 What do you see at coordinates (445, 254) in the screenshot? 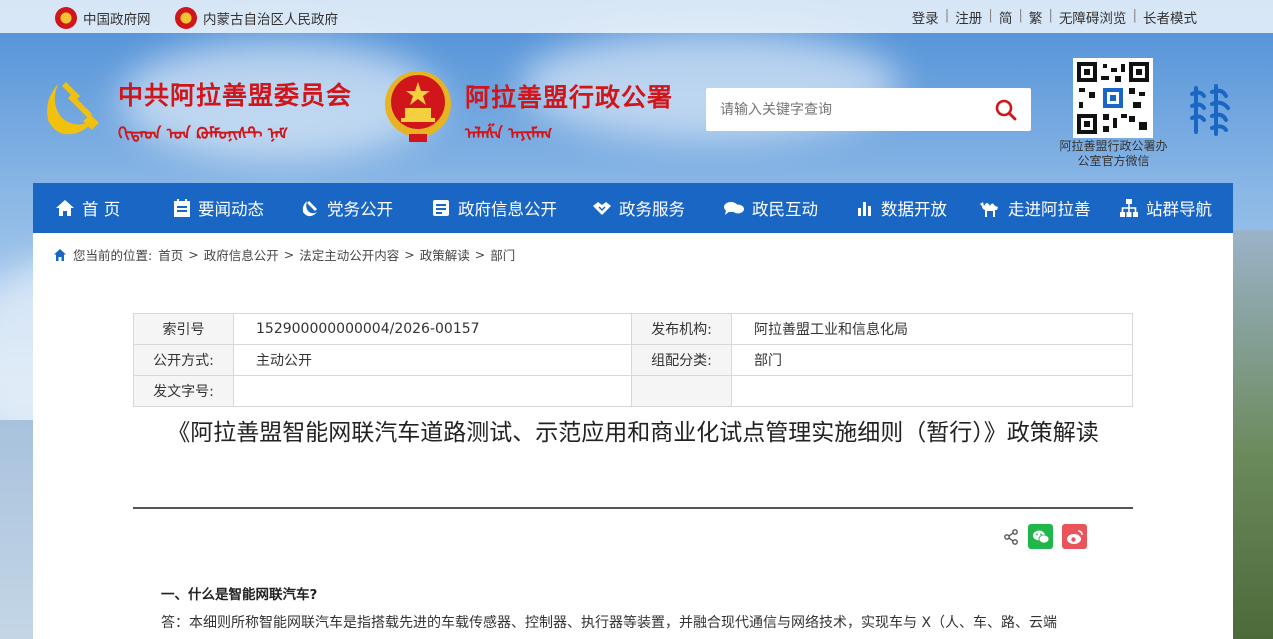
I see `breadcrumb-item-policy: 政策解读` at bounding box center [445, 254].